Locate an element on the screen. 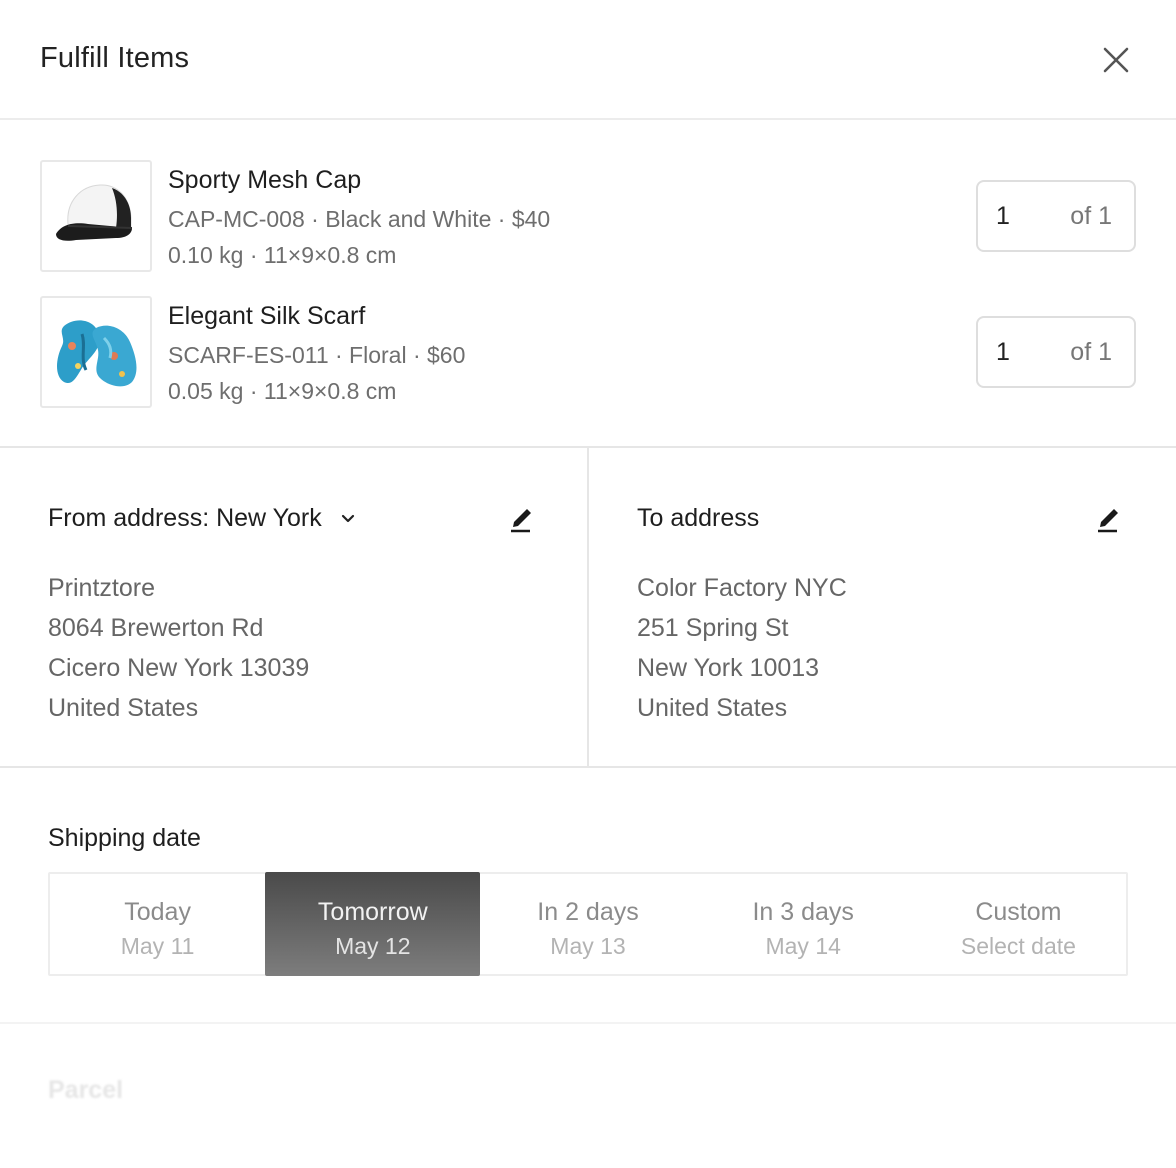 The image size is (1176, 1168). from-address-selector: From address: New York is located at coordinates (203, 518).